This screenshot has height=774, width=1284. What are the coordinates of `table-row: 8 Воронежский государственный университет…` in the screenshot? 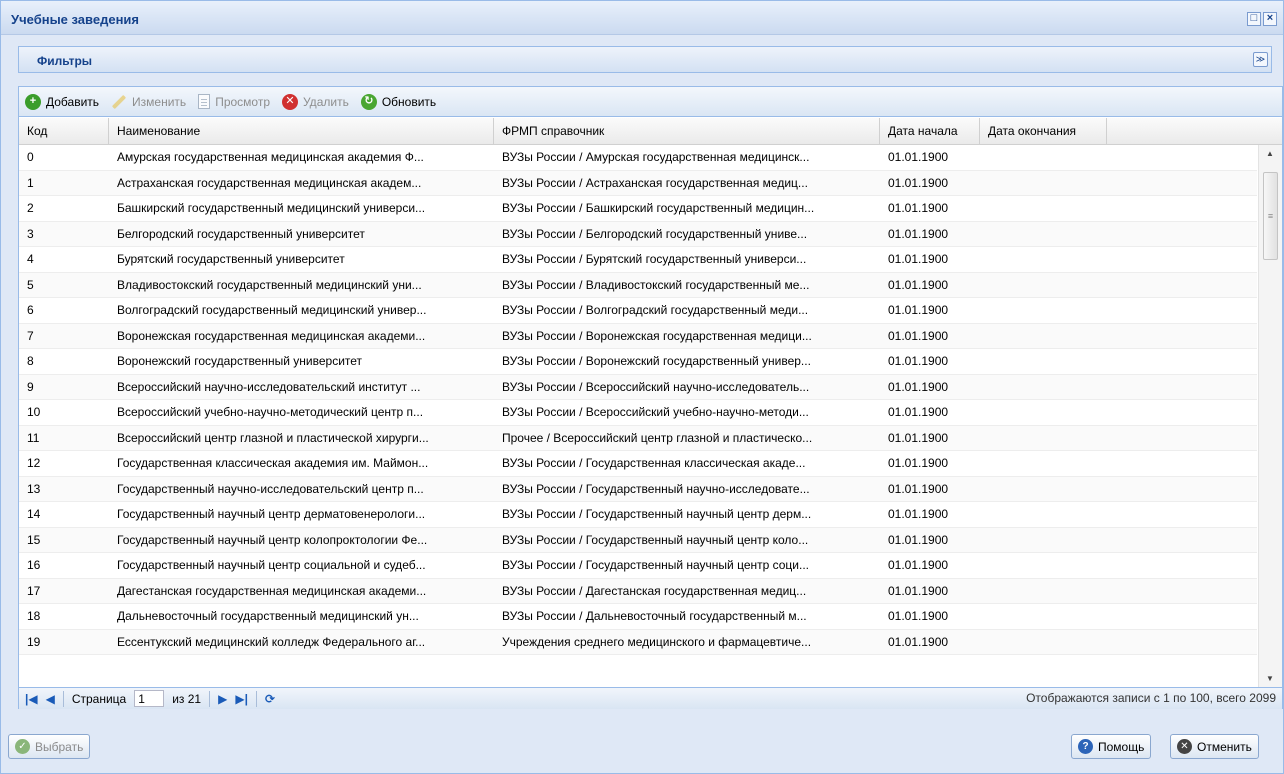 It's located at (638, 362).